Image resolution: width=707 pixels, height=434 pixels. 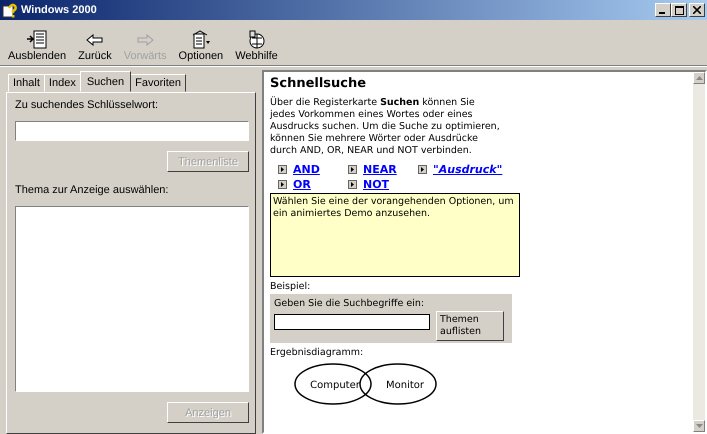 I want to click on keyword-label: Zu suchendes Schlüsselwort:, so click(x=87, y=105).